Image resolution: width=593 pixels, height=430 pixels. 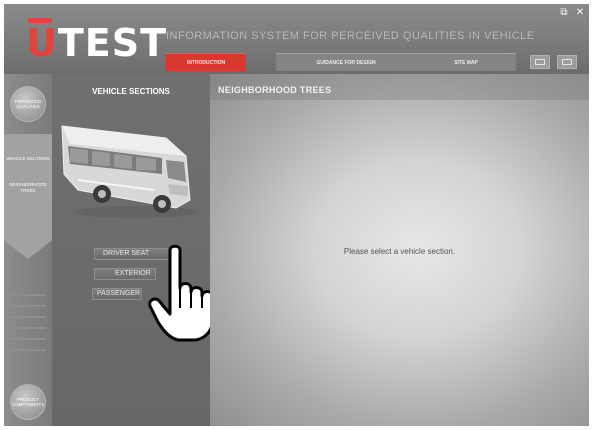 I want to click on window-icon, so click(x=540, y=62).